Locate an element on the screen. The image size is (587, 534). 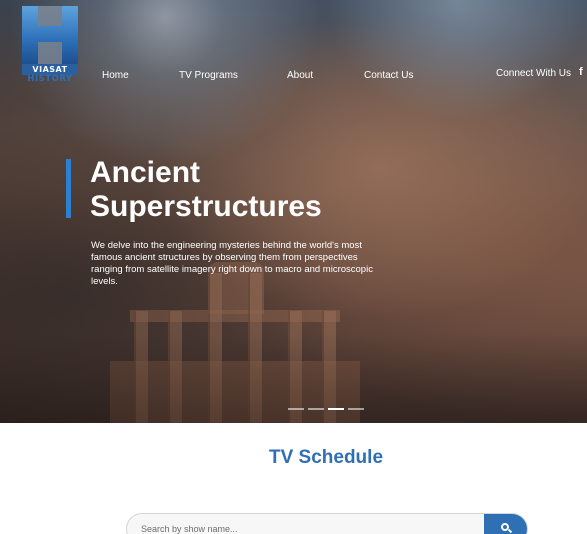
slider-indicators is located at coordinates (327, 409).